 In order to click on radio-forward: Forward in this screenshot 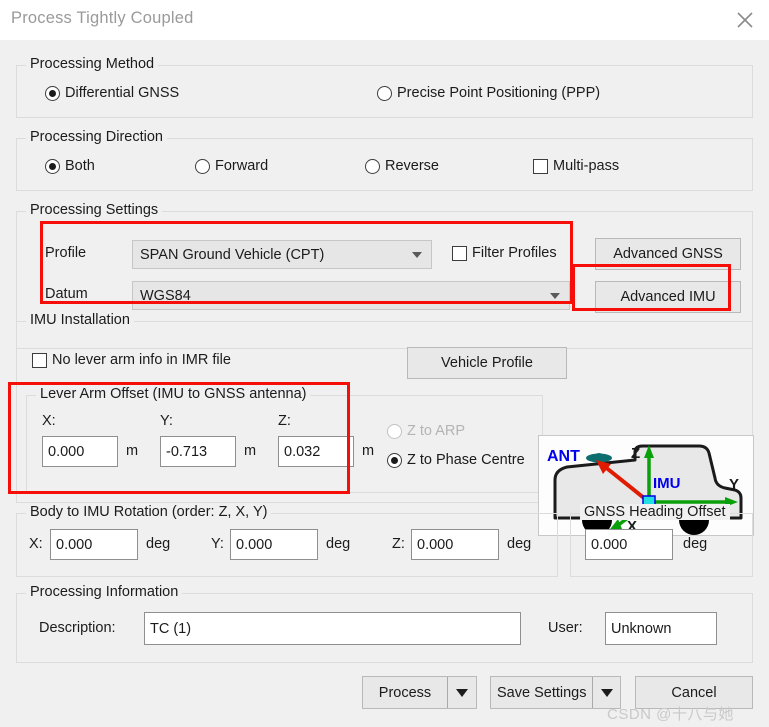, I will do `click(231, 166)`.